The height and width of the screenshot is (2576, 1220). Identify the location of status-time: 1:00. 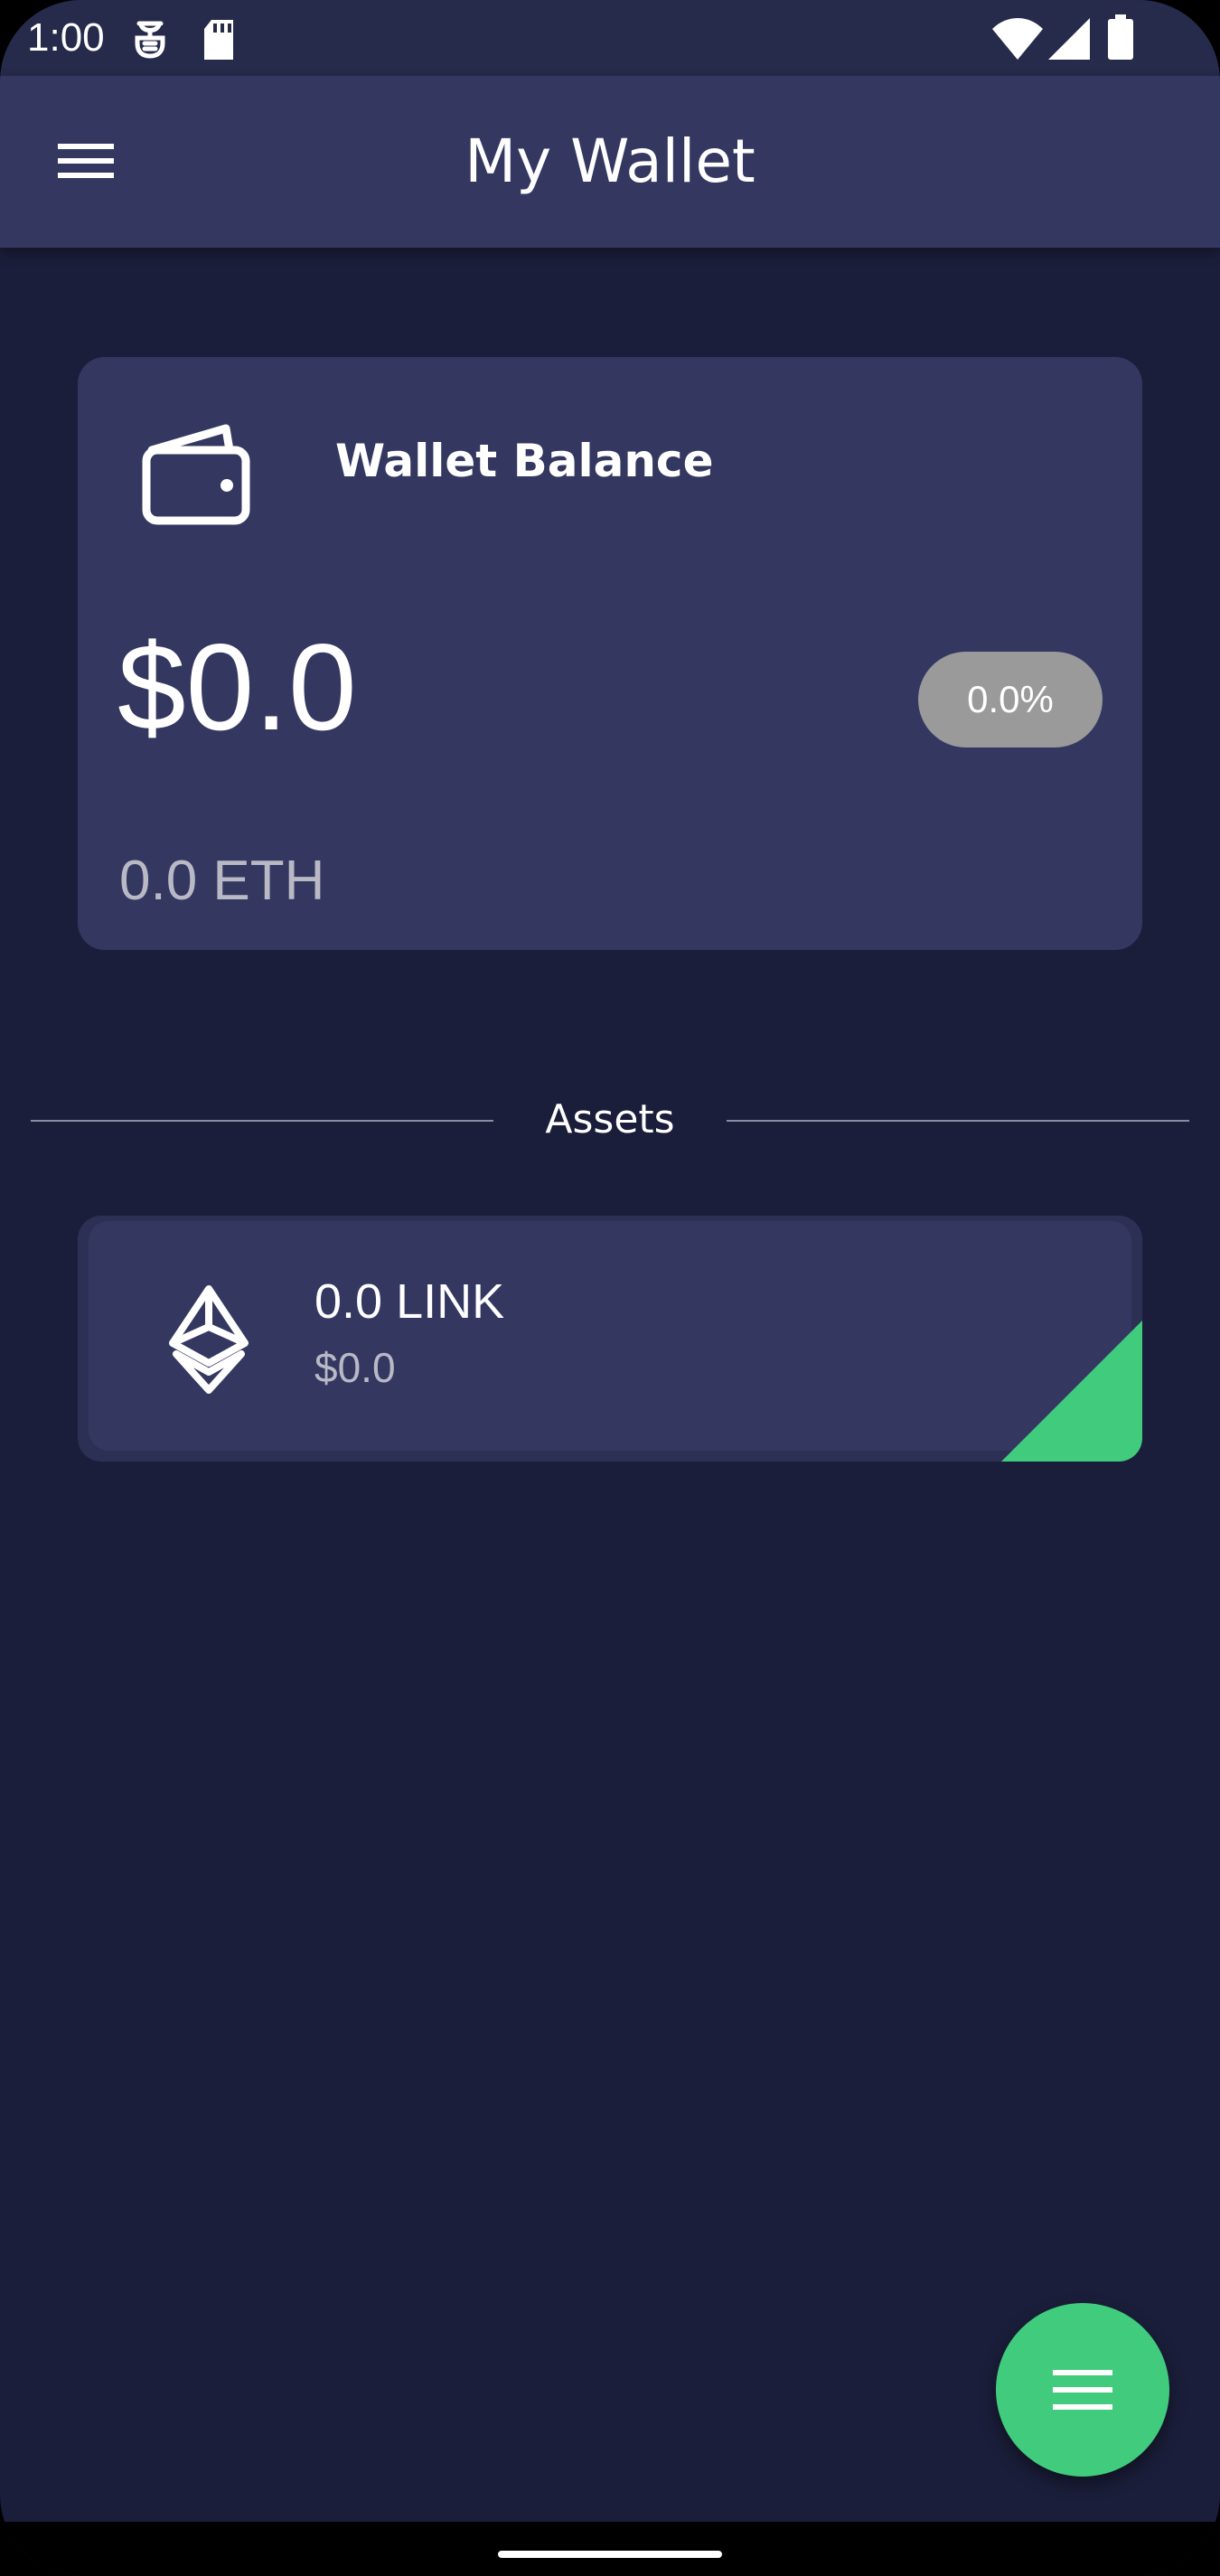
(66, 37).